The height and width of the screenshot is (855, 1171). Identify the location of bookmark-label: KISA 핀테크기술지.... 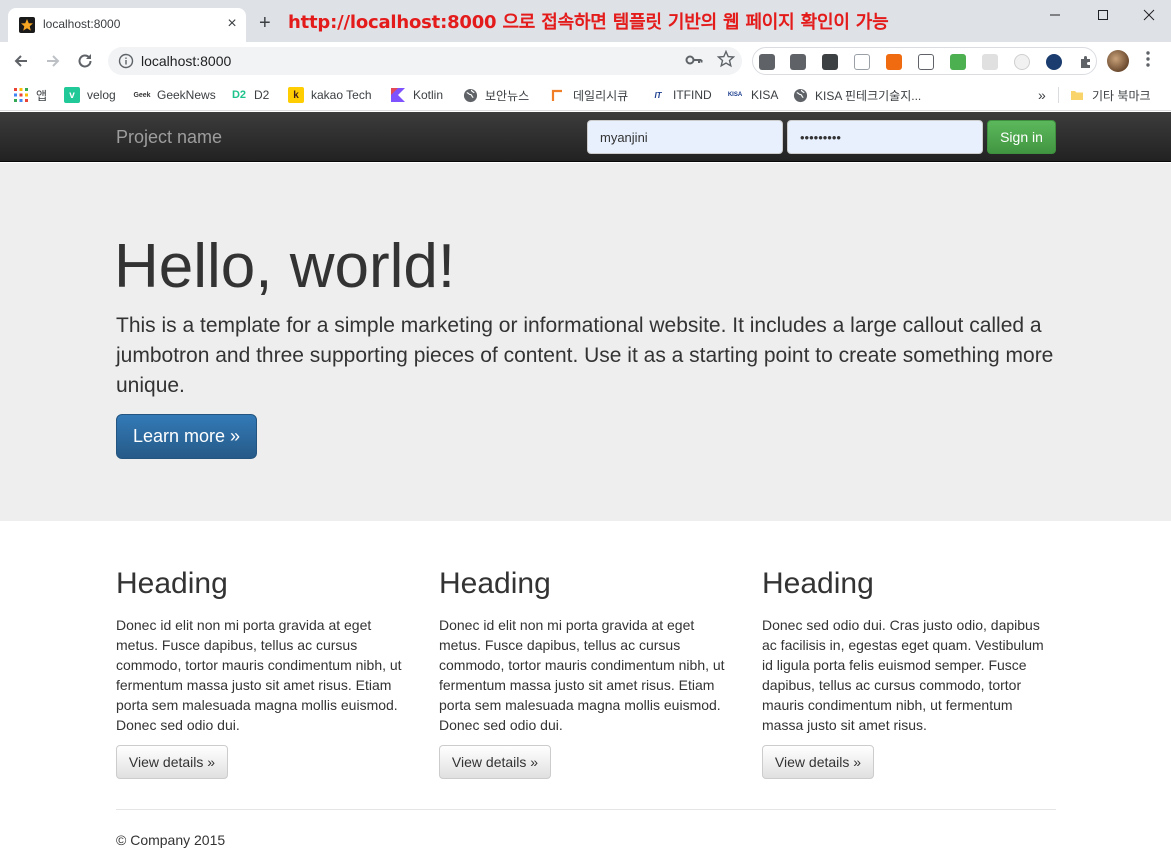
(868, 95).